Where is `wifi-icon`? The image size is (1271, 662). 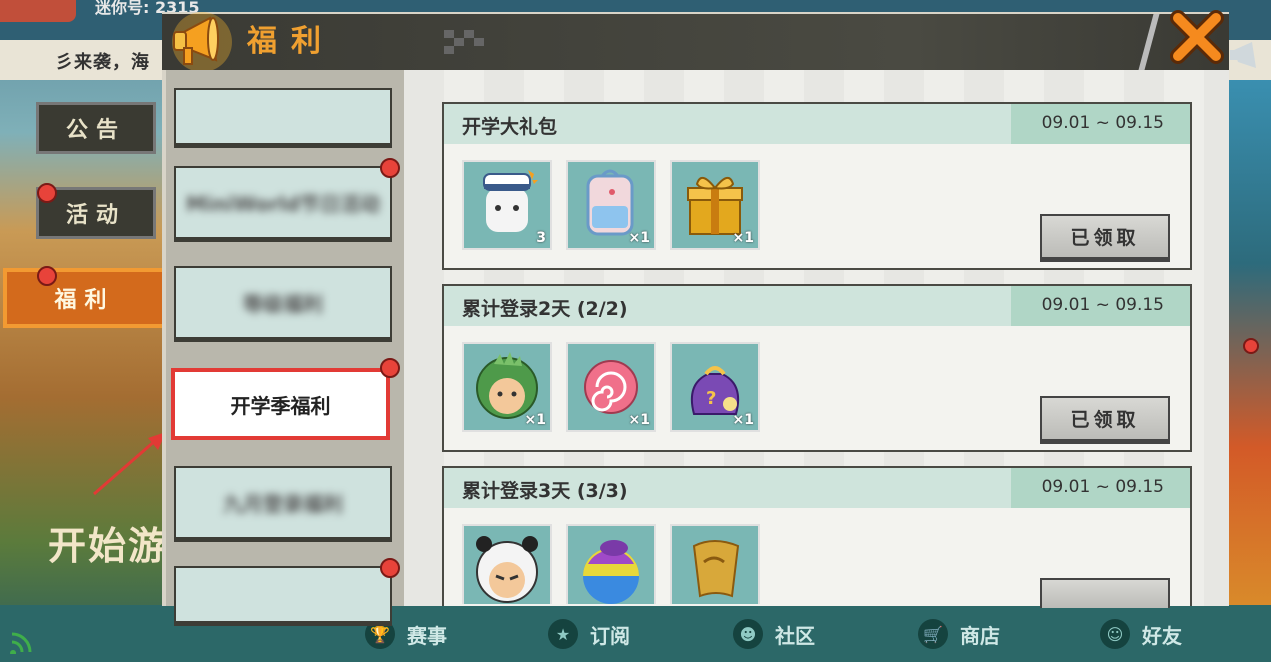 wifi-icon is located at coordinates (21, 643).